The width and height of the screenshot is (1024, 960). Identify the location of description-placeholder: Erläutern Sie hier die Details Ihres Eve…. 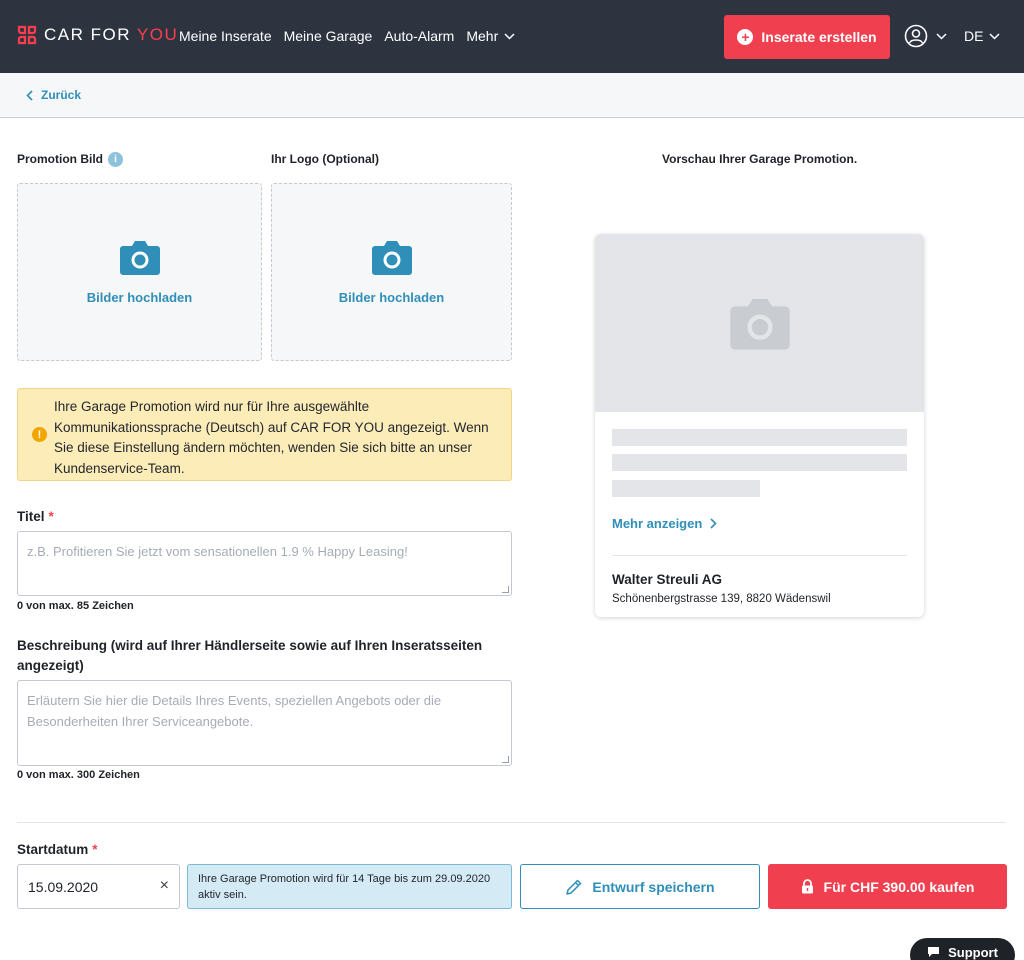
(234, 711).